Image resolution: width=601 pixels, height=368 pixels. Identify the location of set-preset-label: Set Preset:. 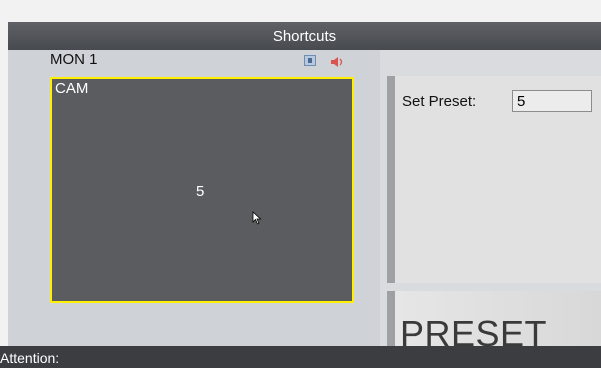
(439, 101).